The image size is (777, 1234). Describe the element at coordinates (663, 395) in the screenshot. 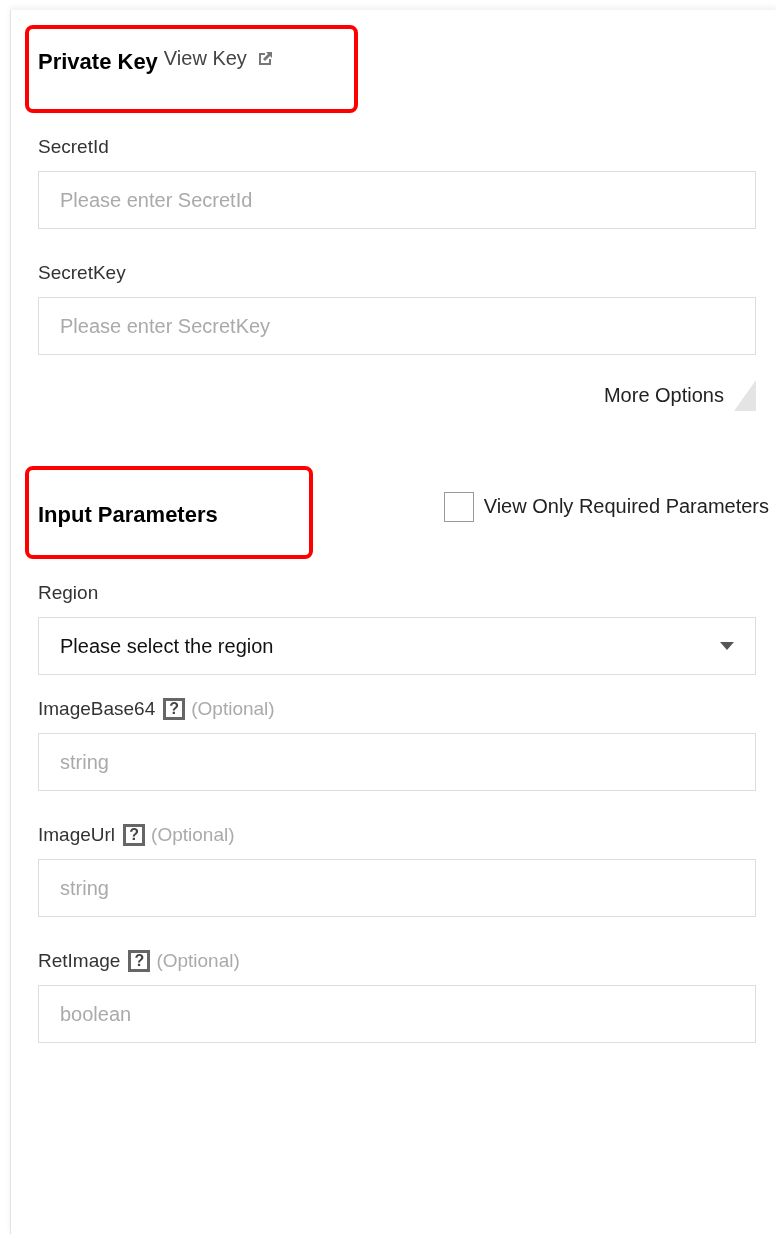

I see `more-options-link: More Options` at that location.